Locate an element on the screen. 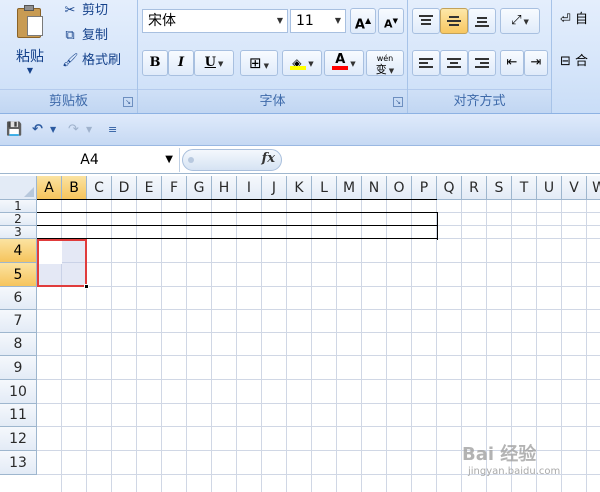 The height and width of the screenshot is (492, 600). column-header-t: T is located at coordinates (524, 188).